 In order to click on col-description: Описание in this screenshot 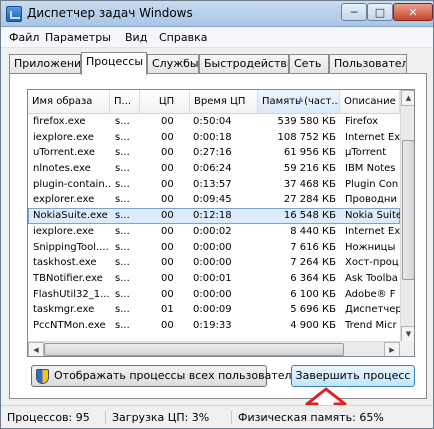, I will do `click(370, 101)`.